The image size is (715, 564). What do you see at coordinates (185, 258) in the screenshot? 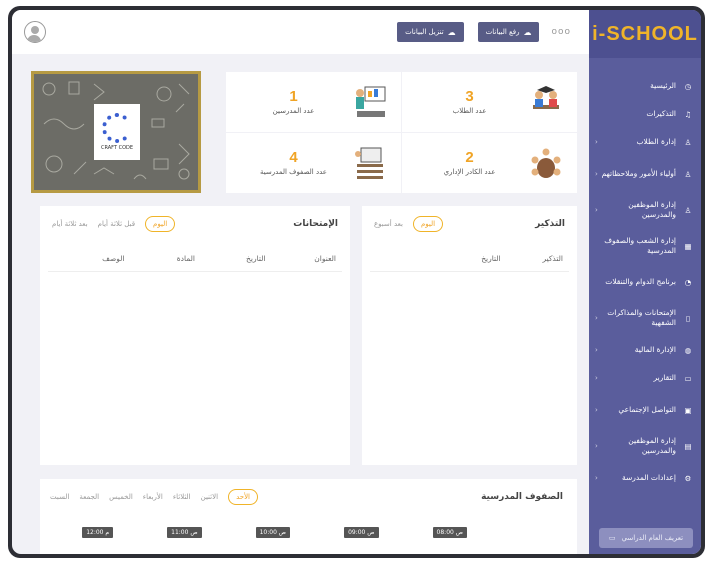
I see `exams-col-subject: المادة` at bounding box center [185, 258].